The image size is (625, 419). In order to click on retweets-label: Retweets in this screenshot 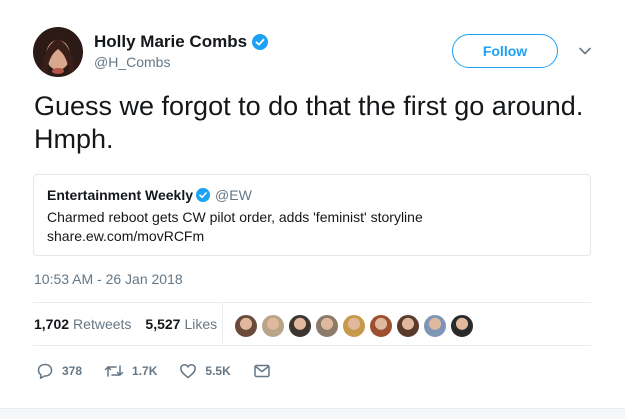, I will do `click(102, 324)`.